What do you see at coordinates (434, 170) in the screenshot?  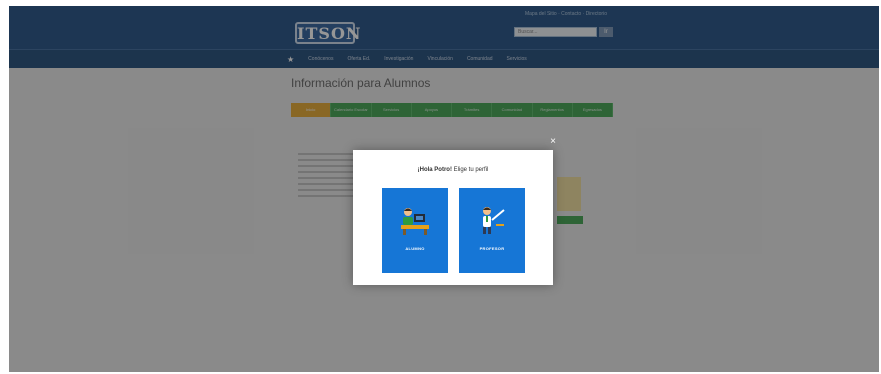 I see `modal-greeting: ¡Hola Potro!` at bounding box center [434, 170].